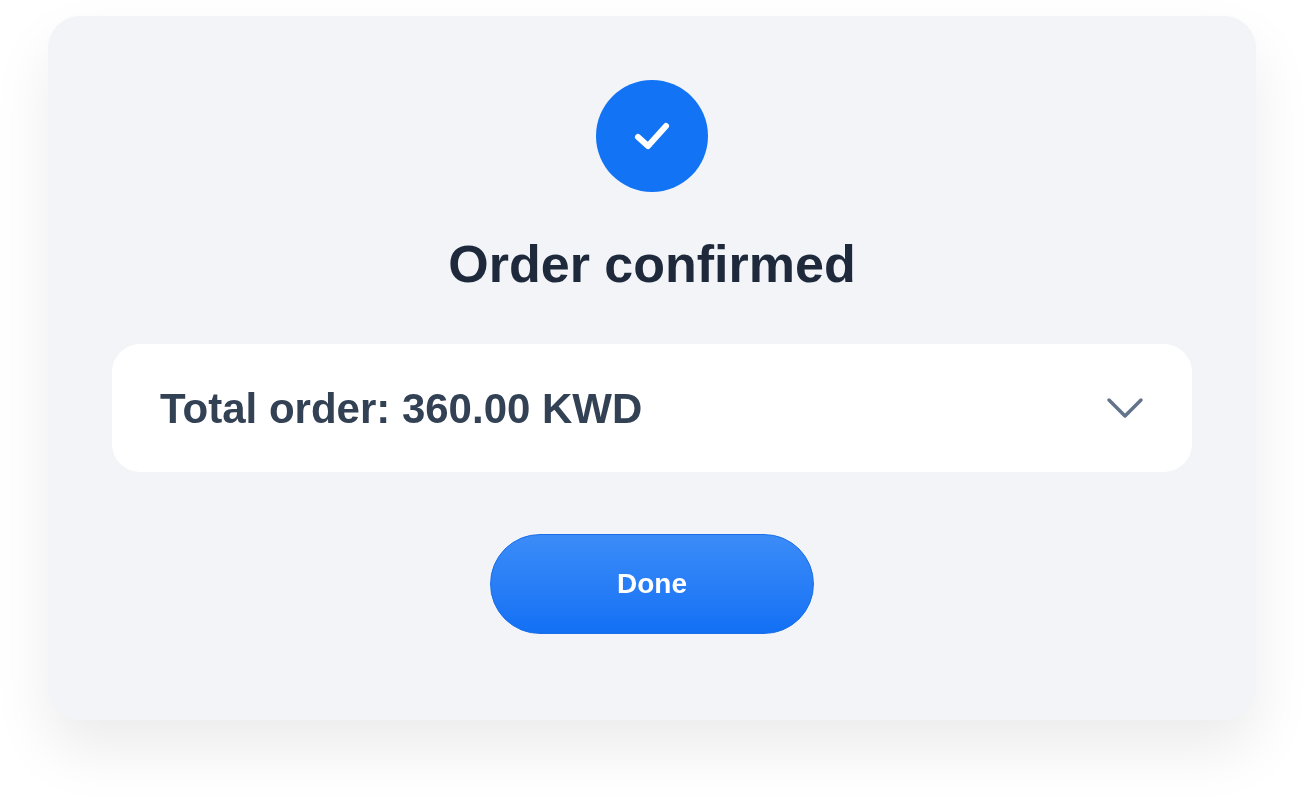  What do you see at coordinates (652, 264) in the screenshot?
I see `dialog-title: Order confirmed` at bounding box center [652, 264].